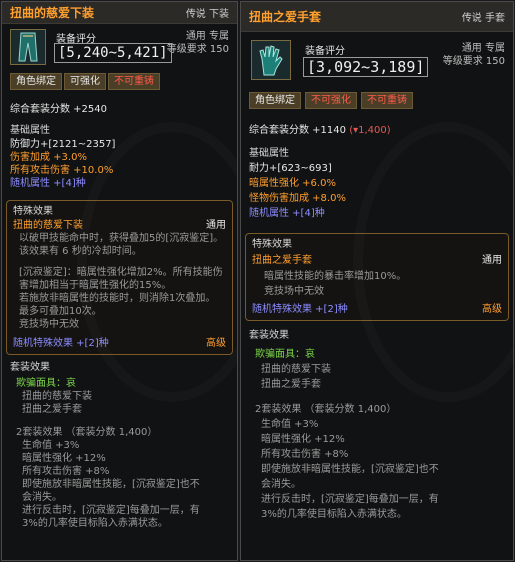 The height and width of the screenshot is (562, 515). Describe the element at coordinates (52, 13) in the screenshot. I see `item-title: 扭曲的慈爱下装` at that location.